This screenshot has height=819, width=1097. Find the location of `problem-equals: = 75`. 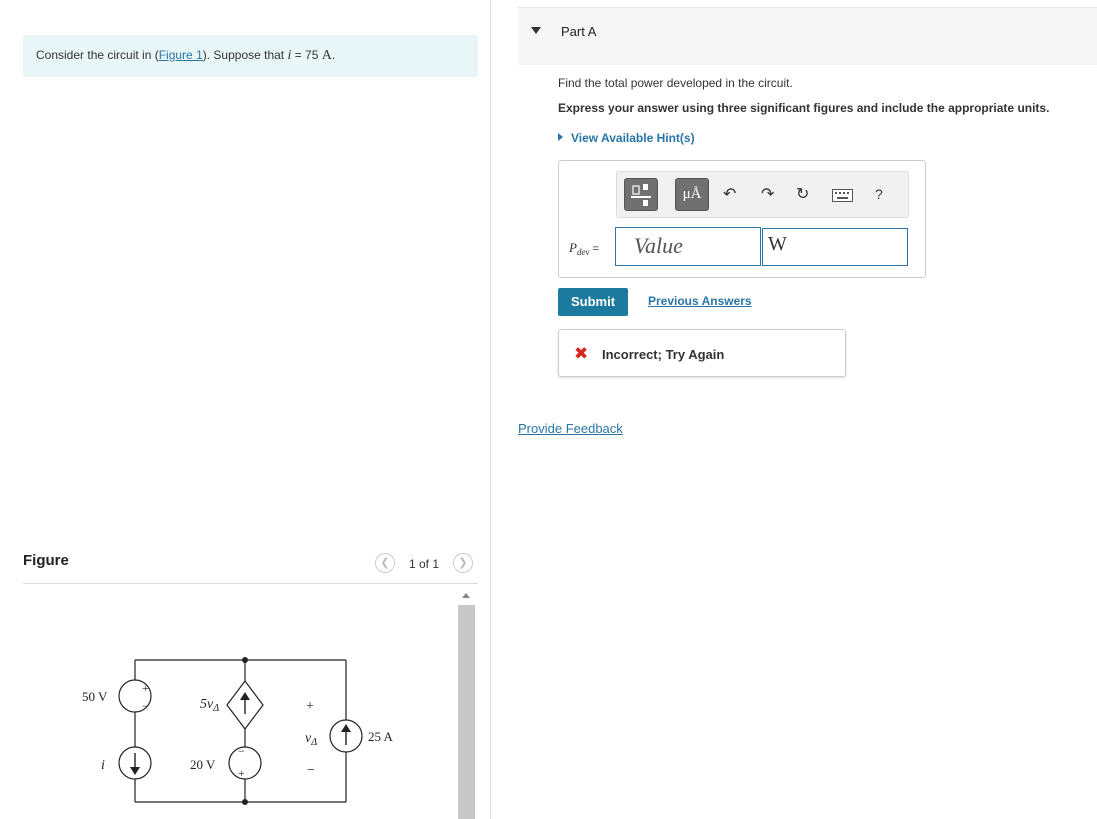

problem-equals: = 75 is located at coordinates (306, 55).